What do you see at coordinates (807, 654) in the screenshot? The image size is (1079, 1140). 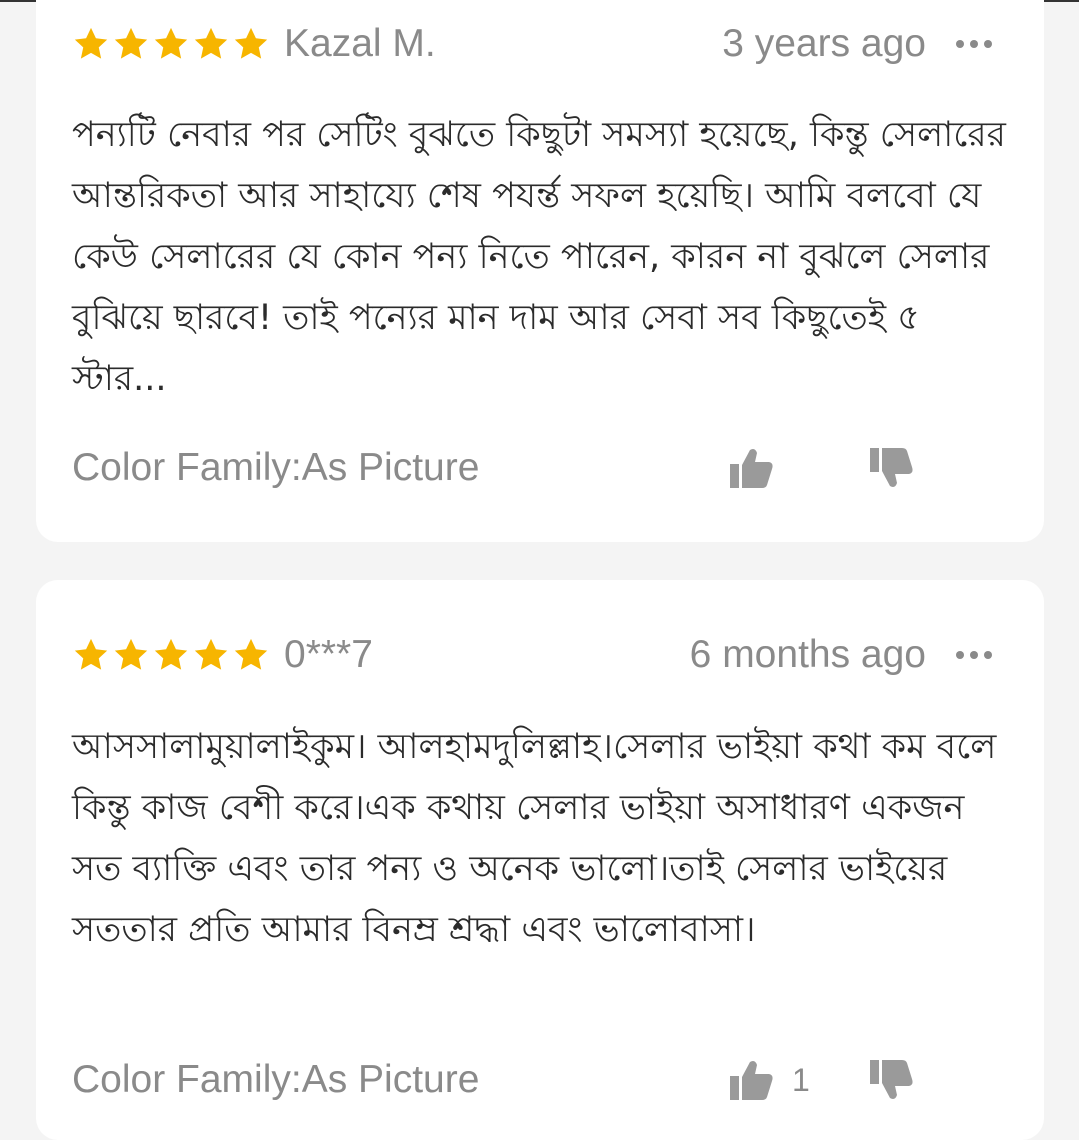 I see `review-time: 6 months ago` at bounding box center [807, 654].